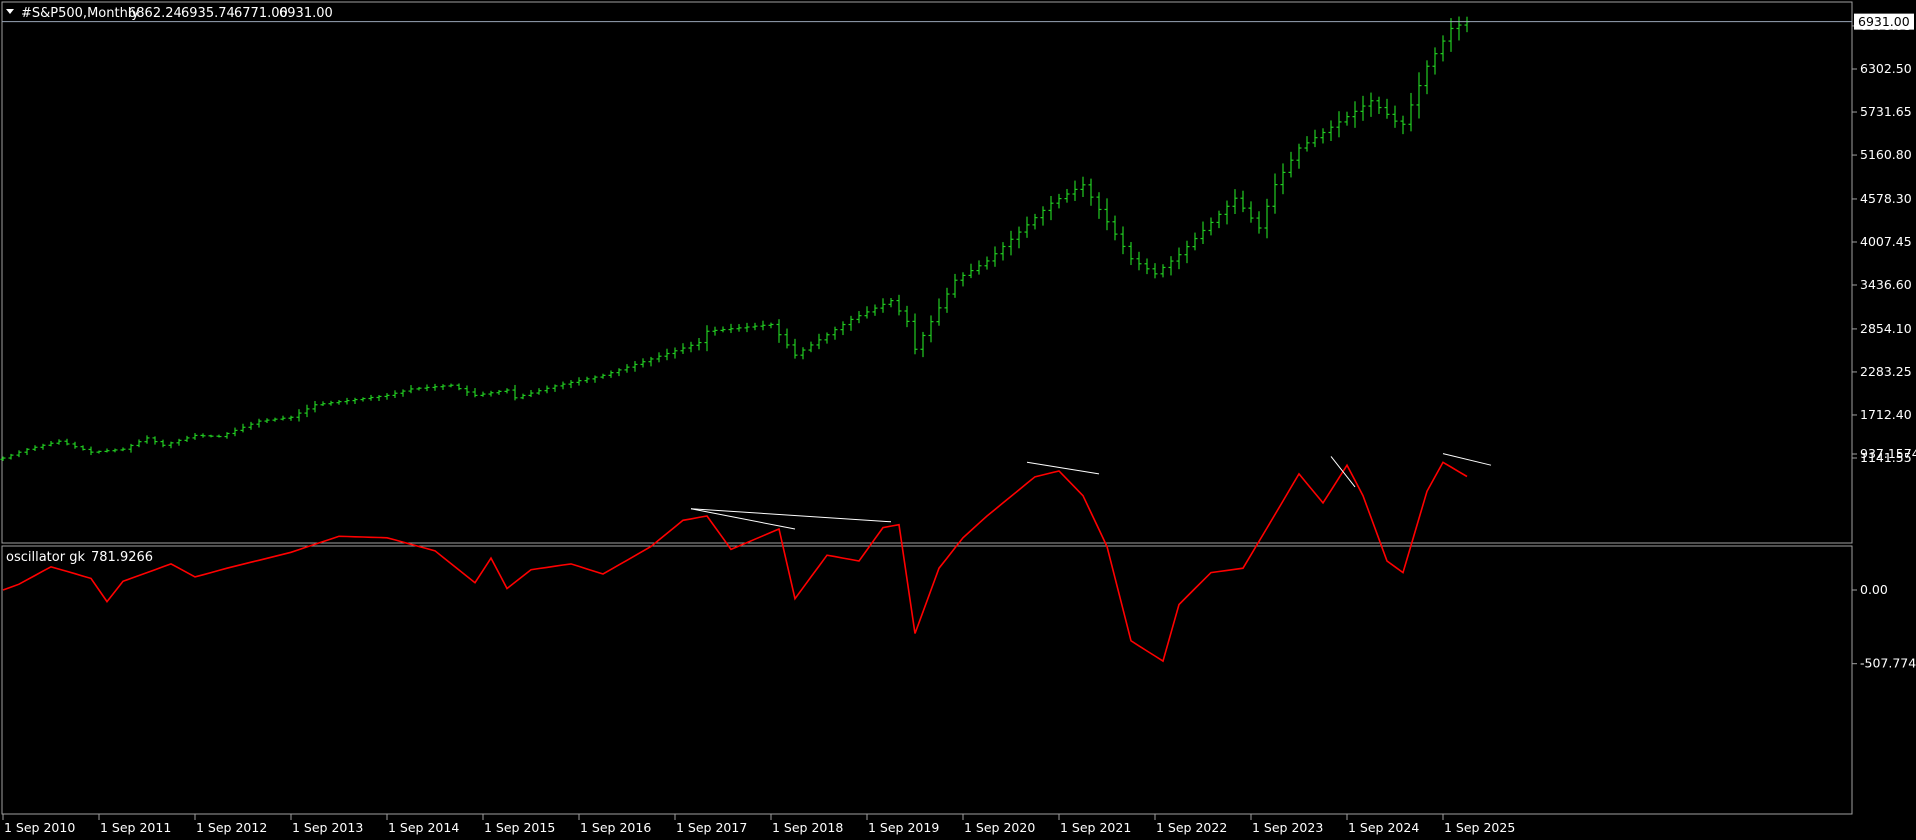  I want to click on time-tick-label: 1 Sep 2019, so click(903, 827).